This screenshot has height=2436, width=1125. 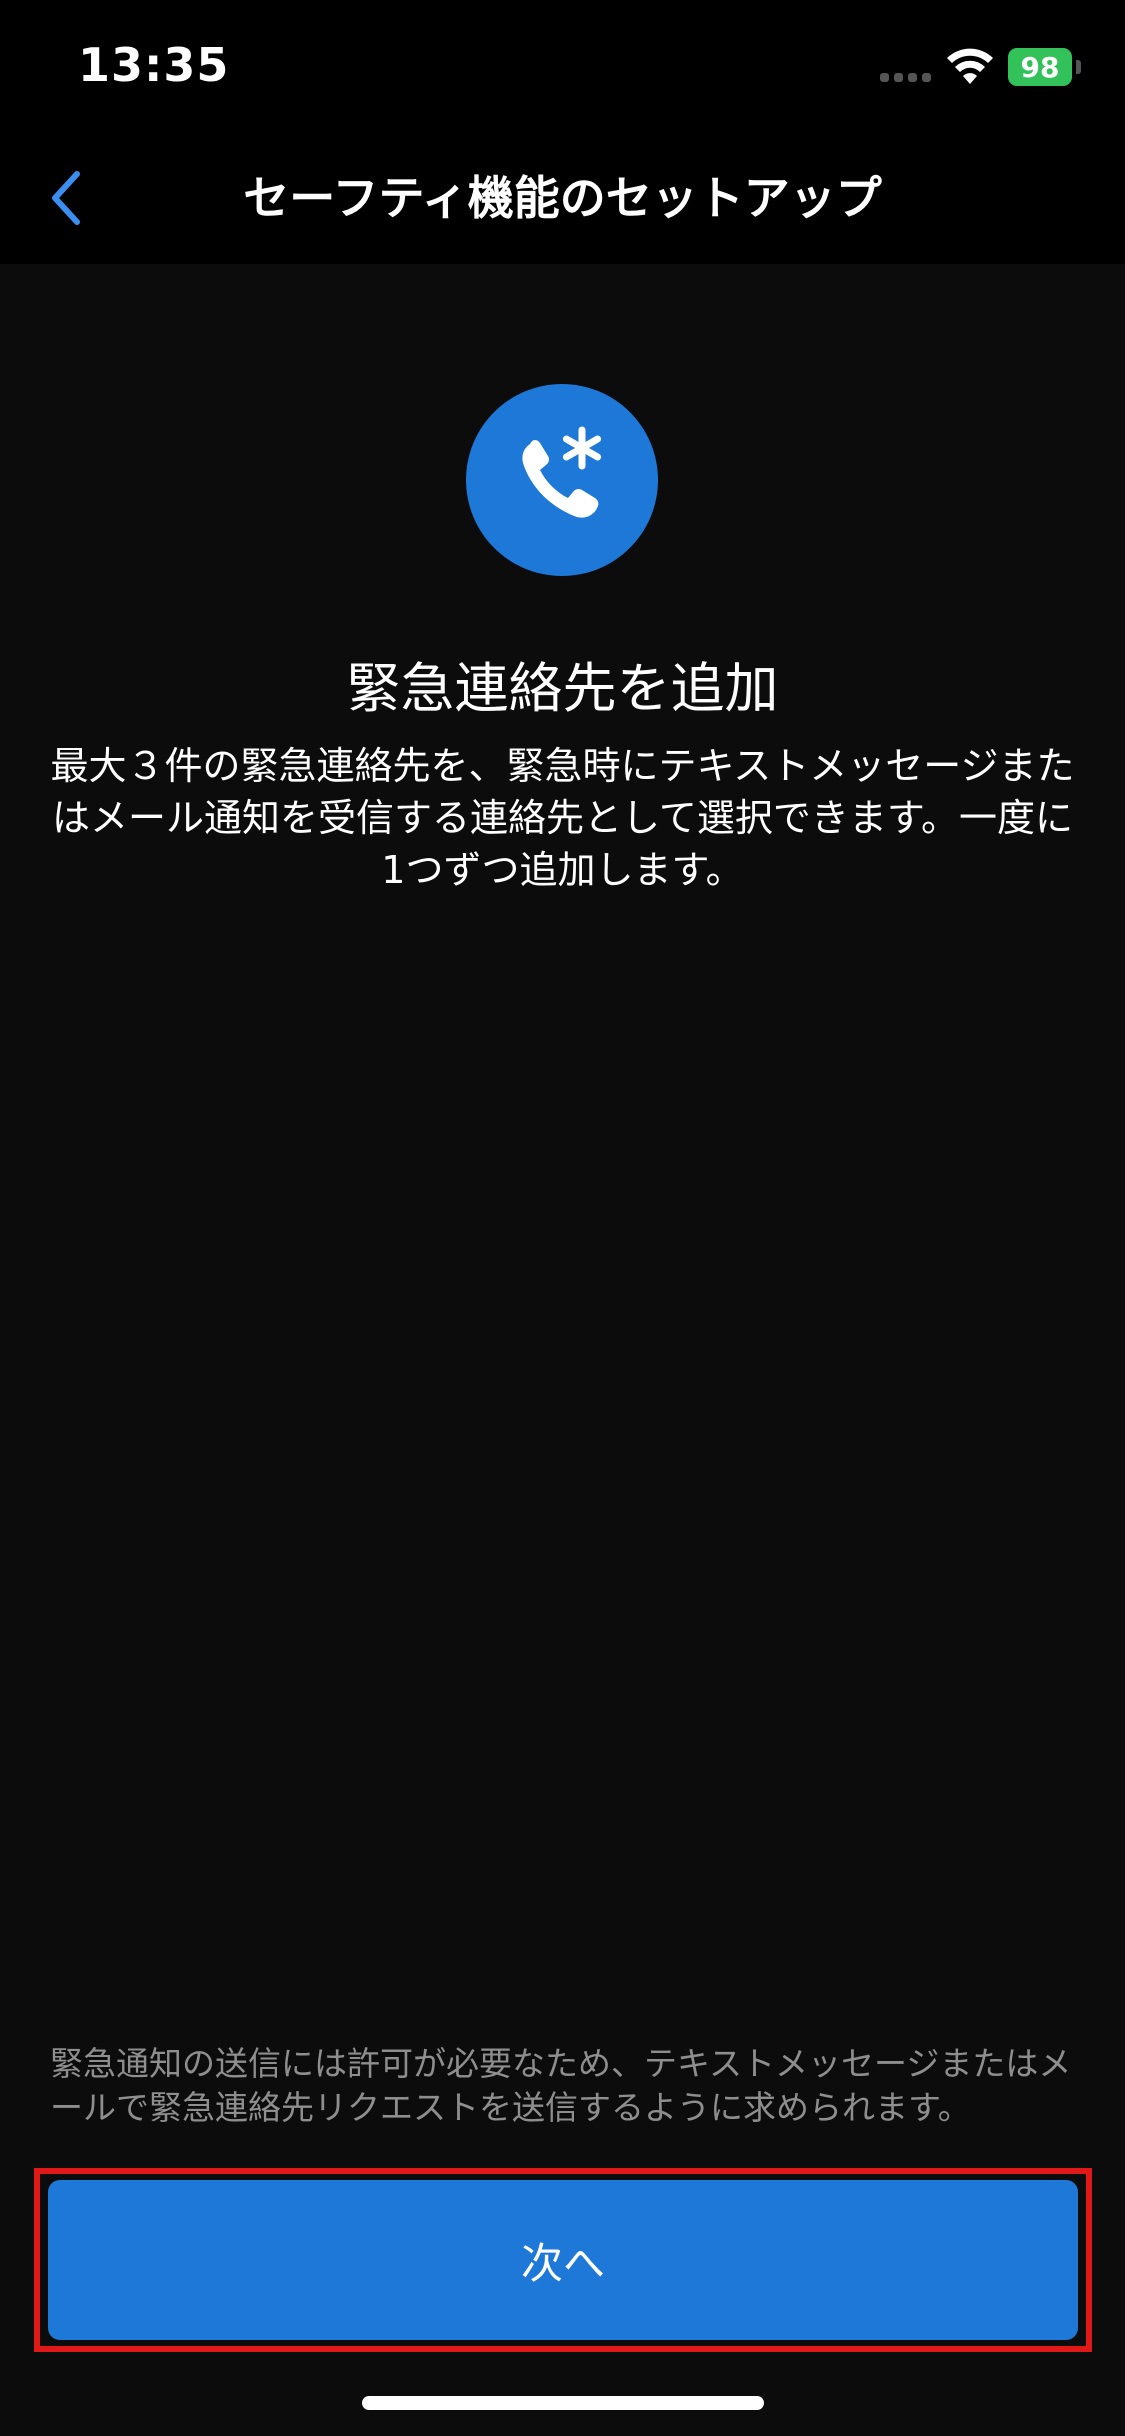 I want to click on battery-level: 98, so click(x=1040, y=67).